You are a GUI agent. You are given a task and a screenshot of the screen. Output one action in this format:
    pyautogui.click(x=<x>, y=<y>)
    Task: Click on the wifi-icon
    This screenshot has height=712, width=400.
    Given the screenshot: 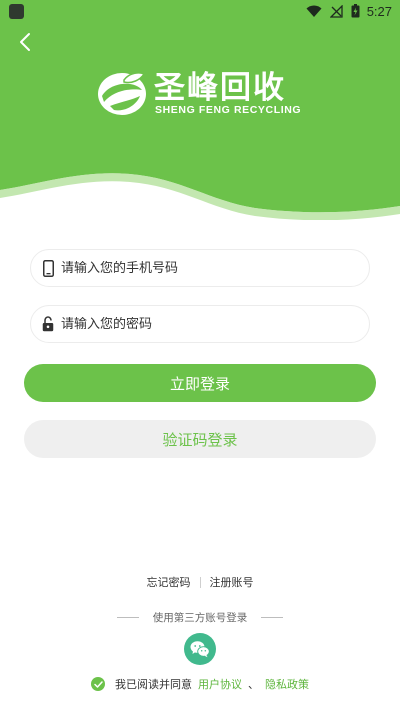 What is the action you would take?
    pyautogui.click(x=314, y=11)
    